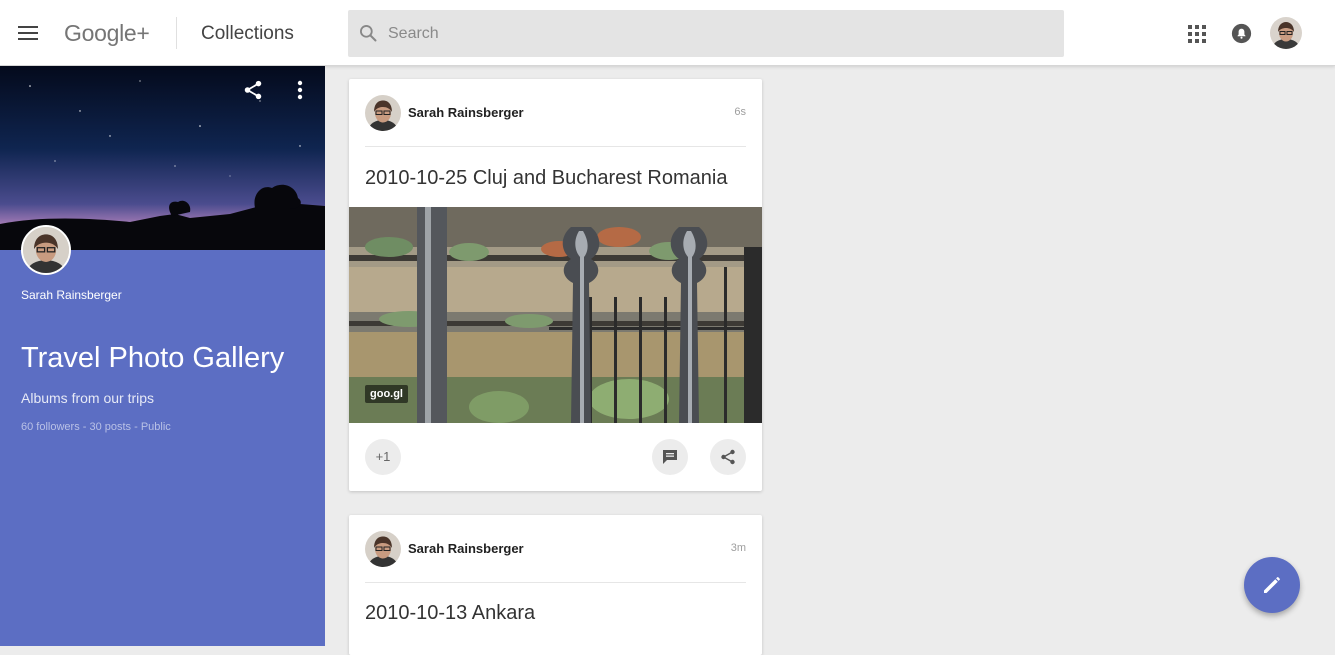 This screenshot has height=655, width=1335. Describe the element at coordinates (162, 158) in the screenshot. I see `collection-cover-image` at that location.